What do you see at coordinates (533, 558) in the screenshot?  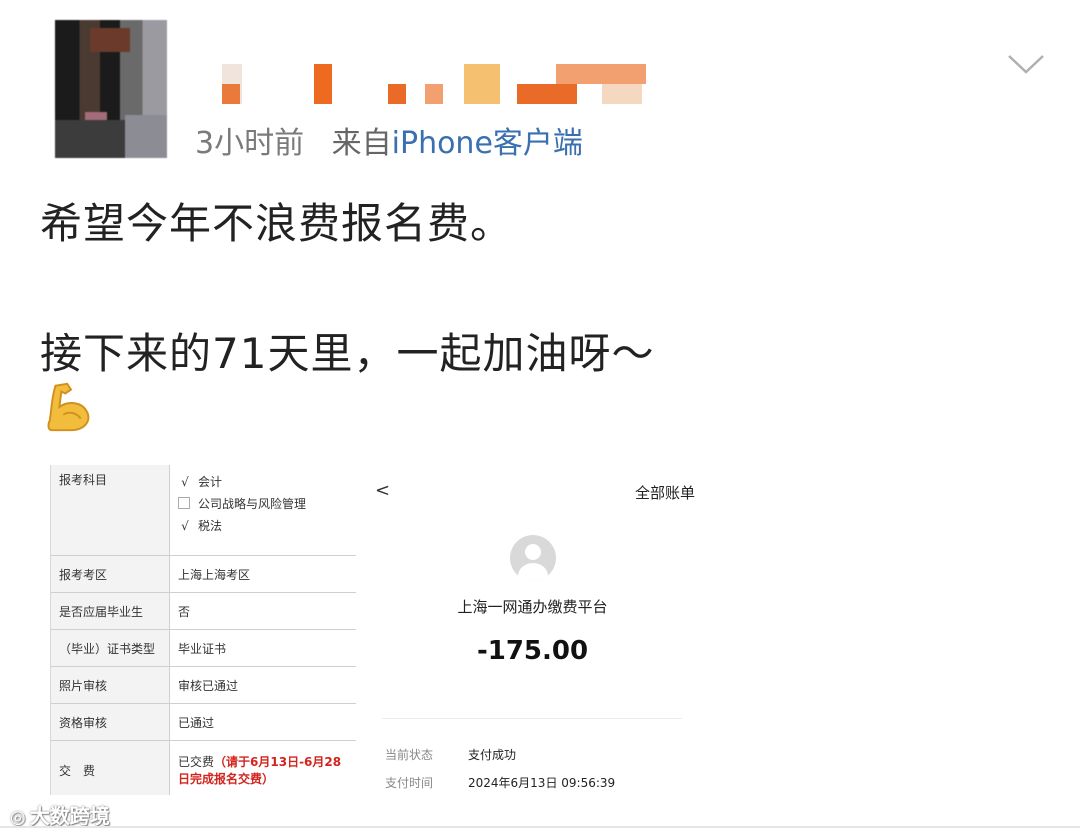 I see `merchant-avatar-icon` at bounding box center [533, 558].